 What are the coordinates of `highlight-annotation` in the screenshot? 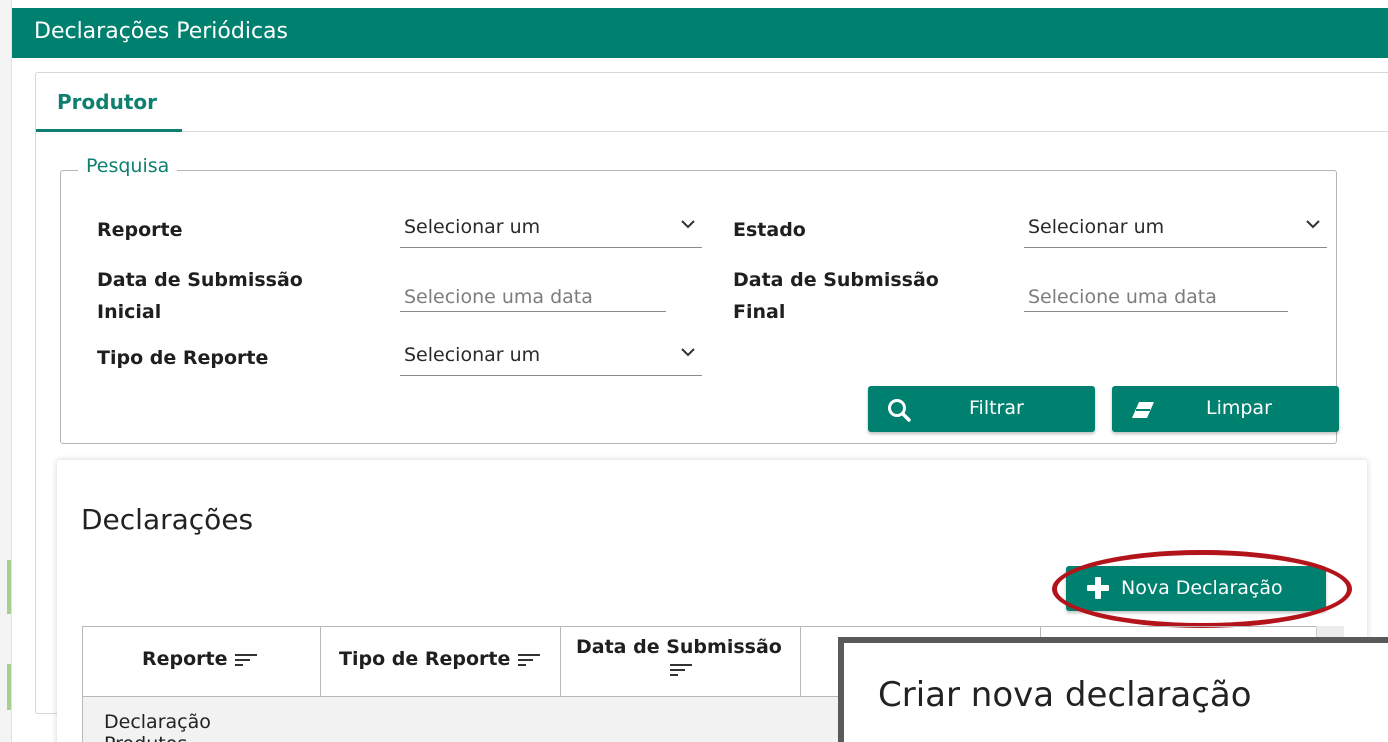 It's located at (1202, 589).